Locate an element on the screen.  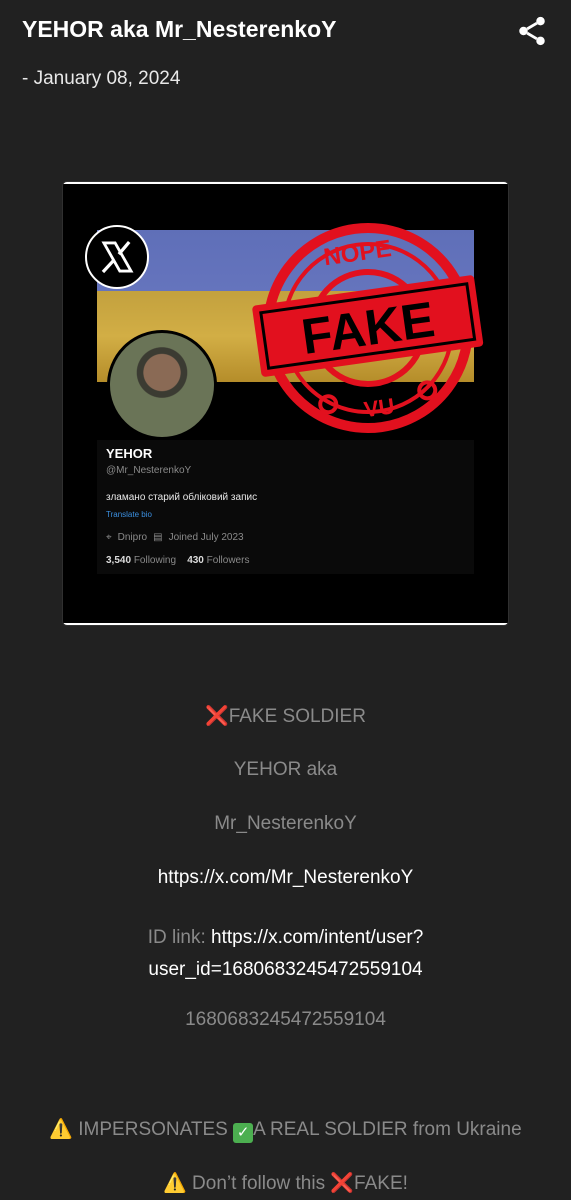
profile-meta: ⌖ Dnipro ▤ Joined July 2023 is located at coordinates (175, 537).